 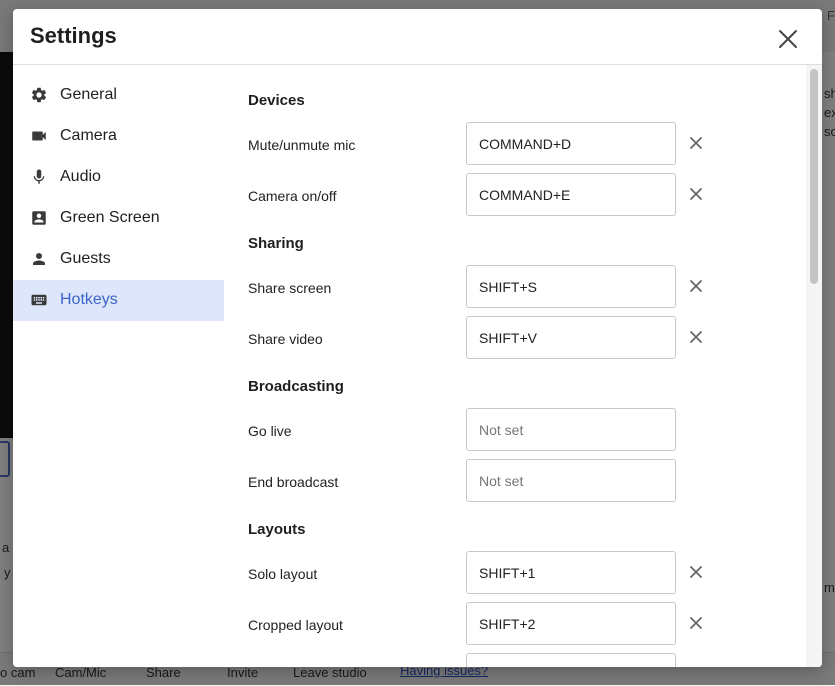 What do you see at coordinates (73, 35) in the screenshot?
I see `modal-title: Settings` at bounding box center [73, 35].